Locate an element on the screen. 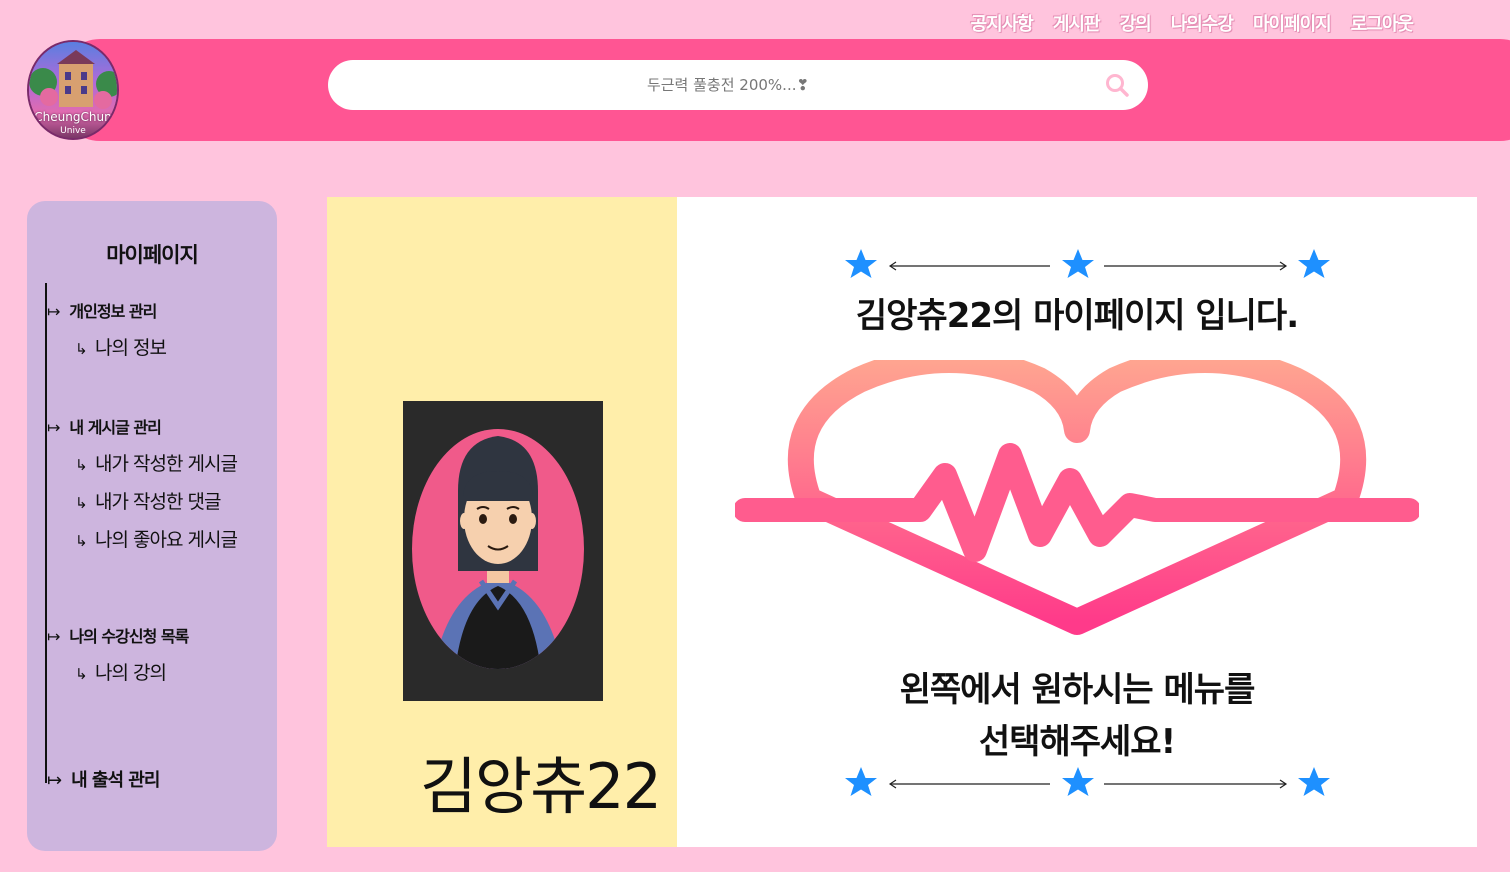  welcome-message: 김앙츄22의 마이페이지 입니다. is located at coordinates (1077, 316).